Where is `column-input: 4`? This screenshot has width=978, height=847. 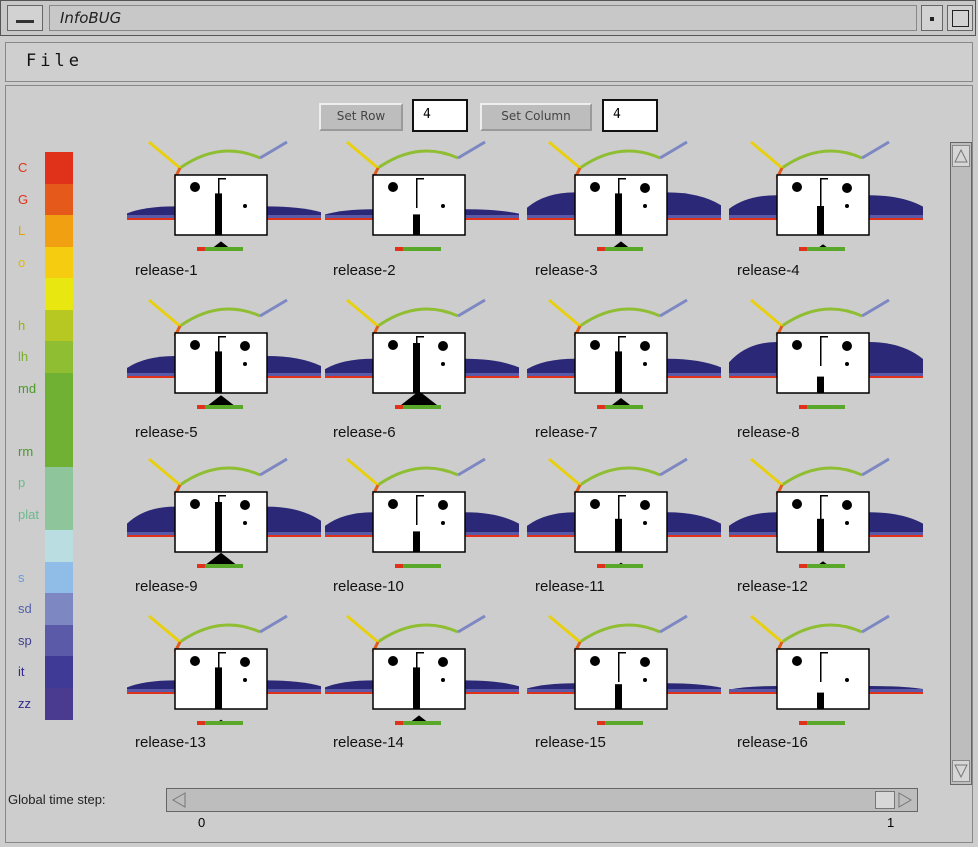 column-input: 4 is located at coordinates (630, 115).